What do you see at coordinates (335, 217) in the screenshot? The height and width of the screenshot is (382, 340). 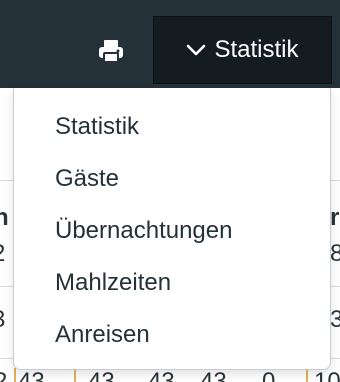 I see `table-cell-fragment: r` at bounding box center [335, 217].